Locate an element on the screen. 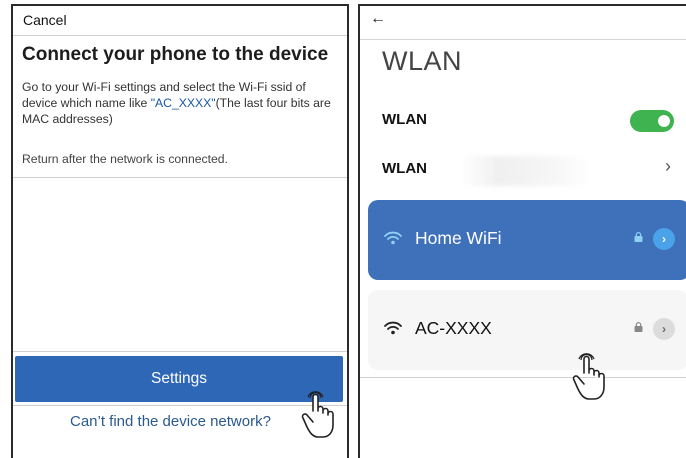  ssid-example: "AC_XXXX" is located at coordinates (183, 103).